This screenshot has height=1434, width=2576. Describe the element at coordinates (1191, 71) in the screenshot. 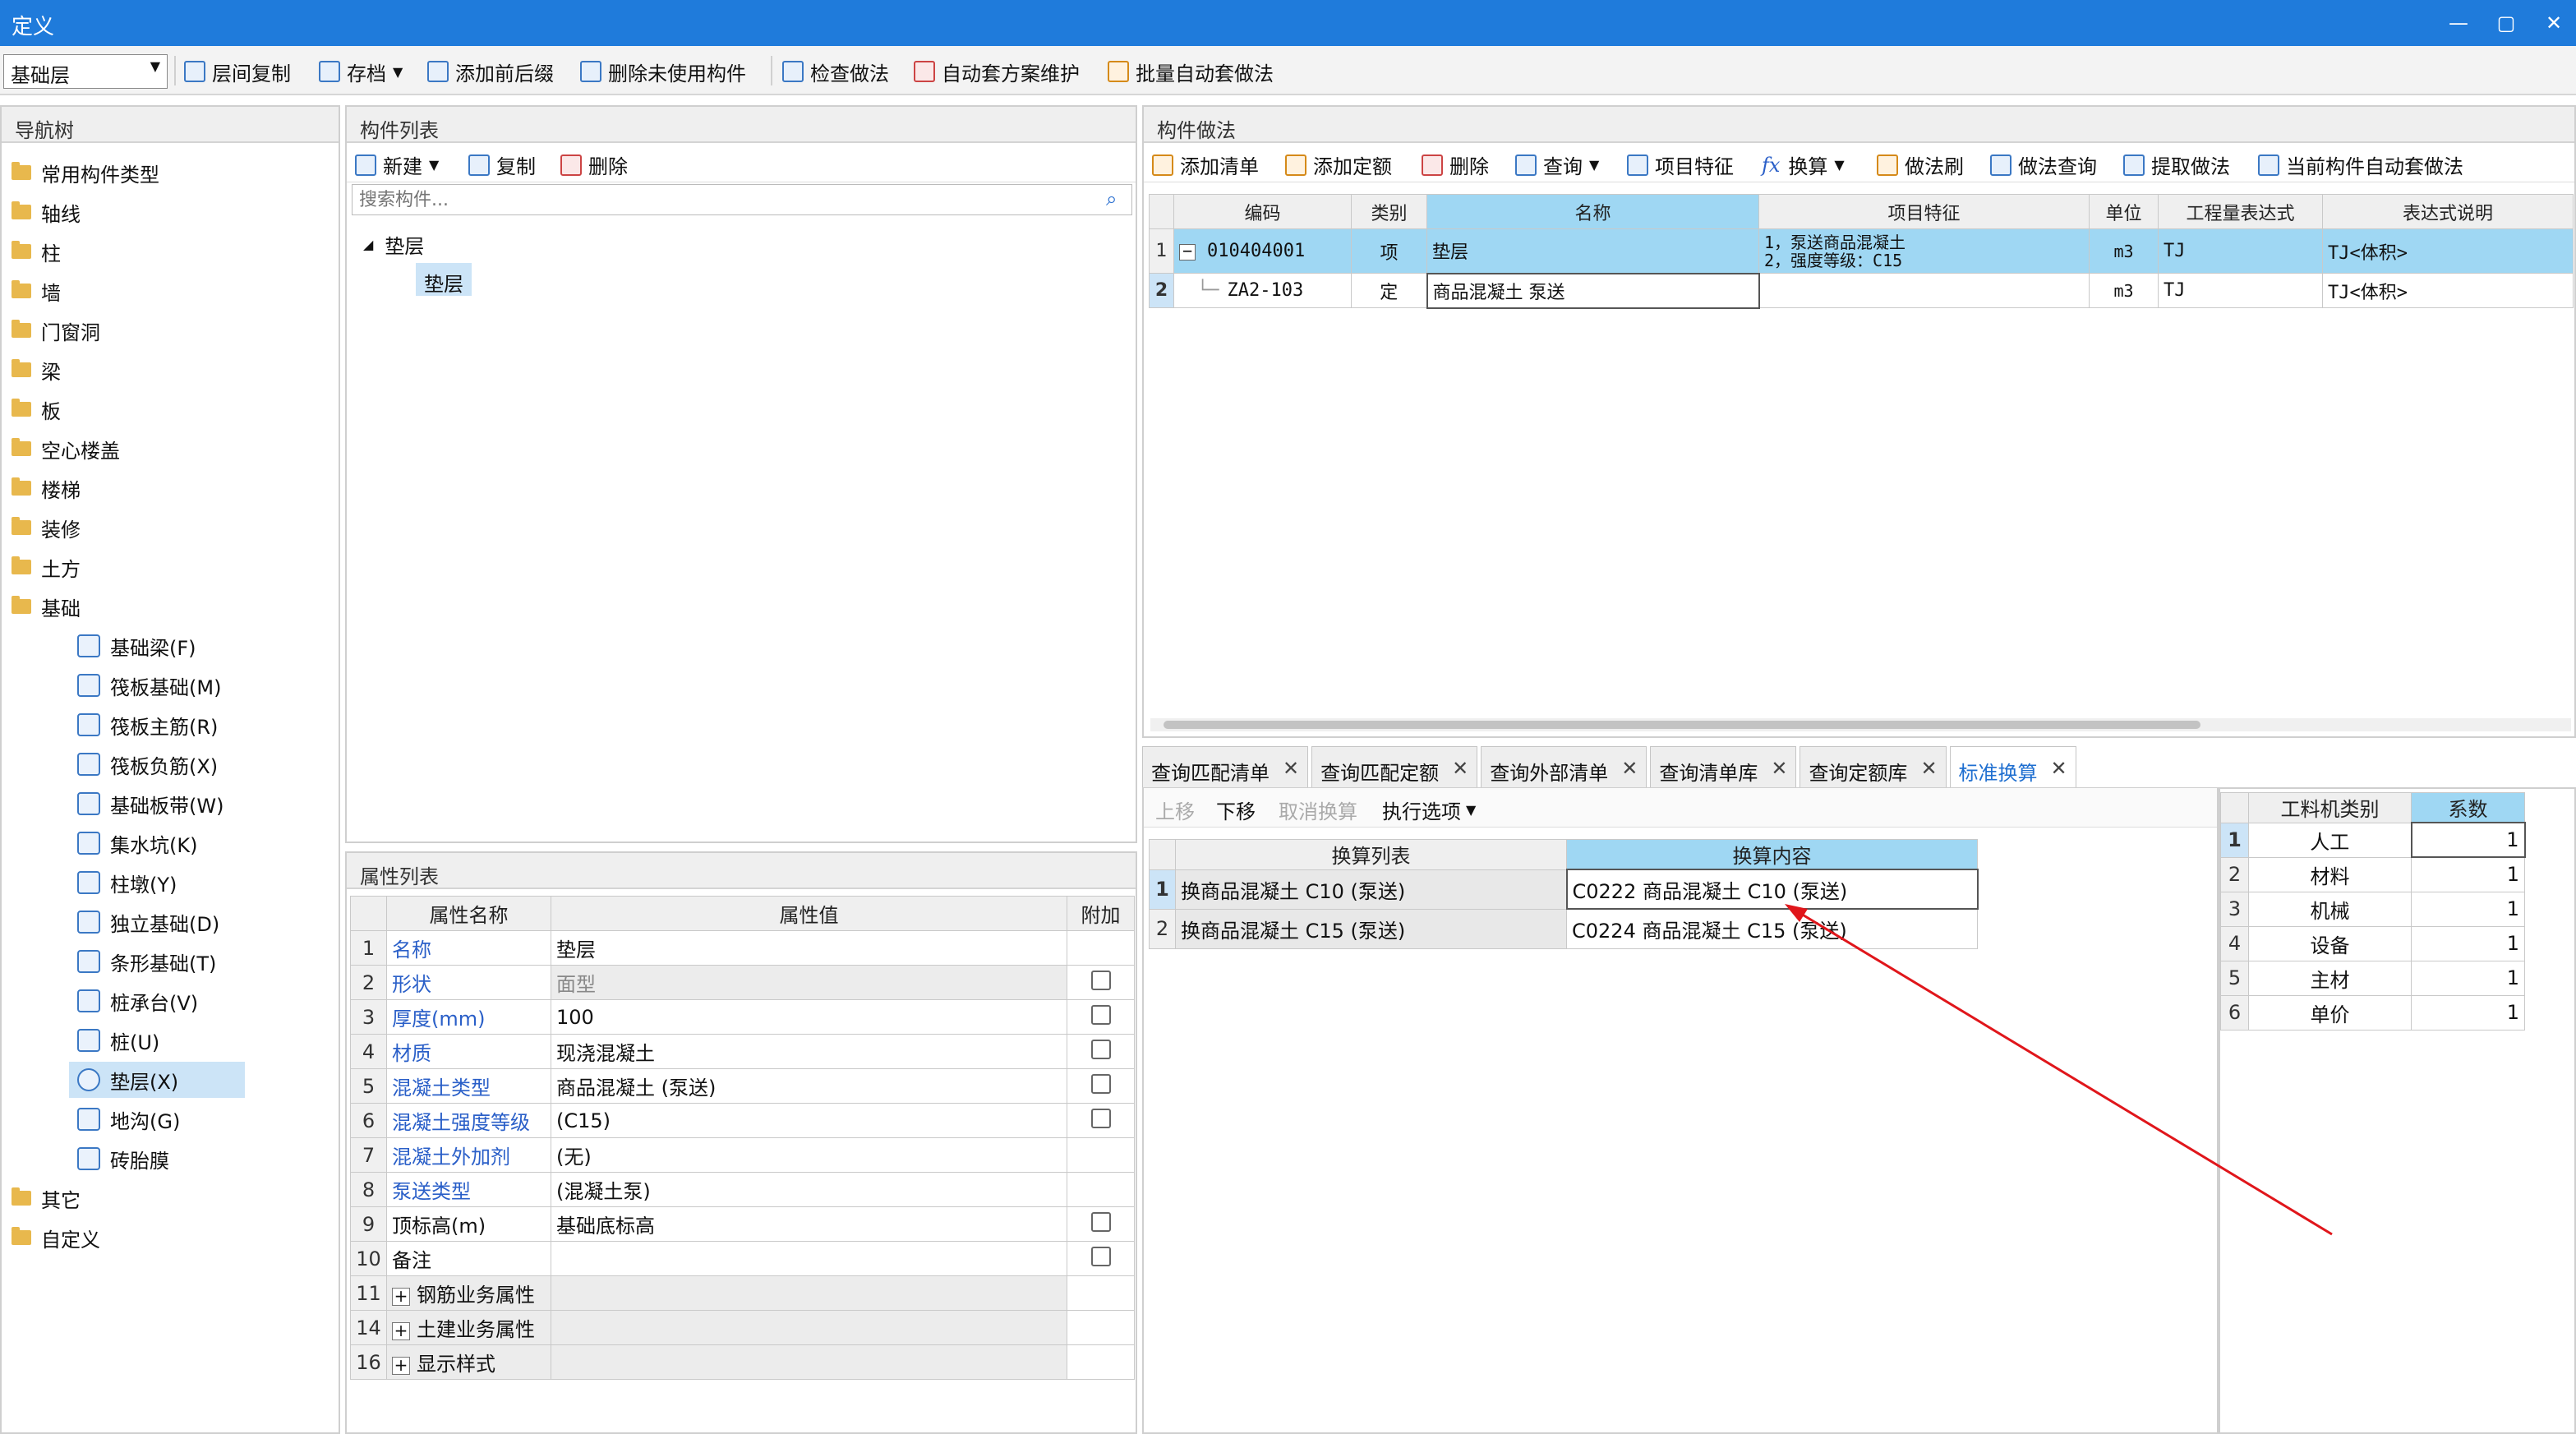

I see `batch-auto-button: 批量自动套做法` at that location.